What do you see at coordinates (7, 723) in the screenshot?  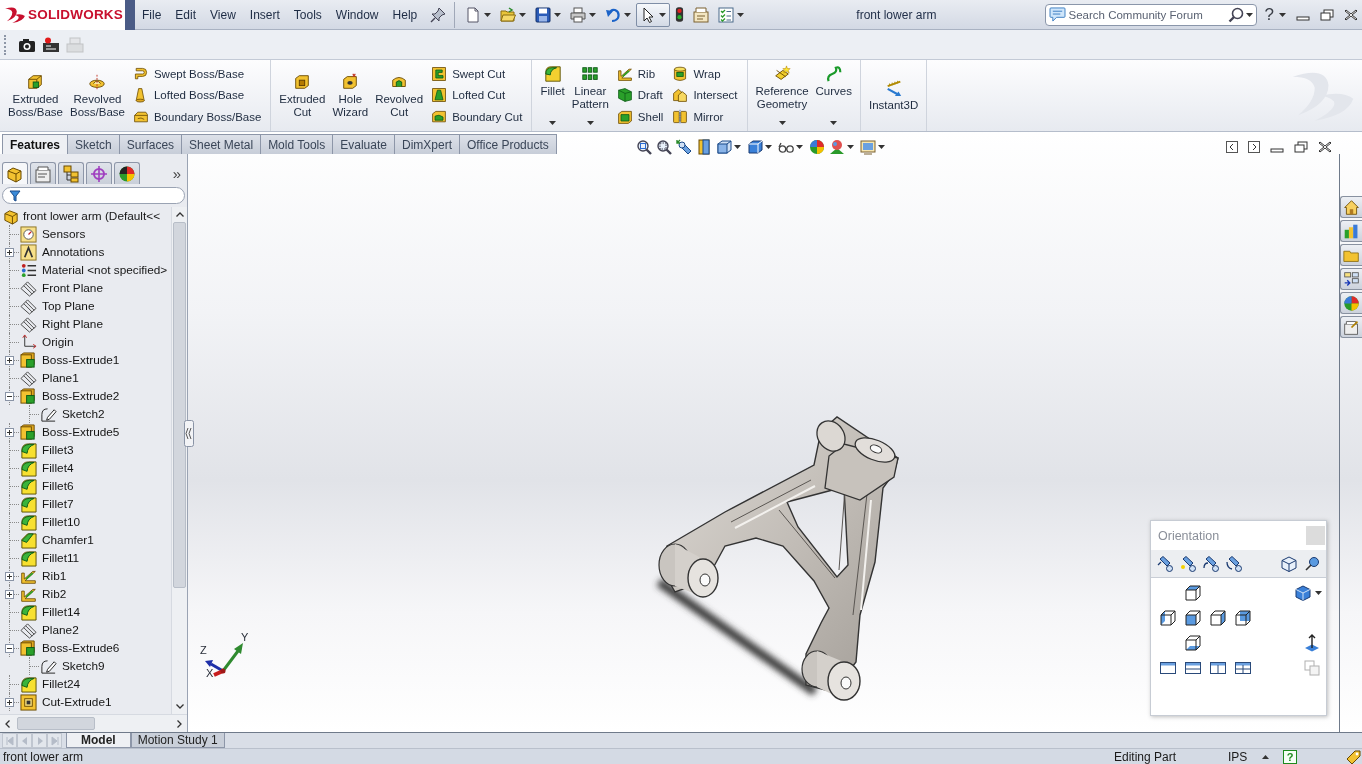 I see `scroll-left-icon` at bounding box center [7, 723].